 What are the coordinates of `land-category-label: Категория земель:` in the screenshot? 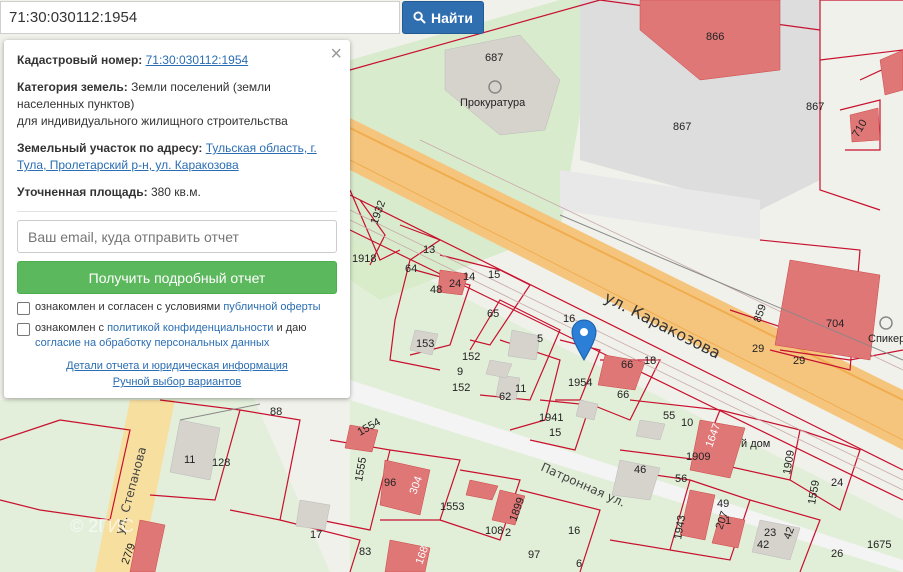 It's located at (72, 87).